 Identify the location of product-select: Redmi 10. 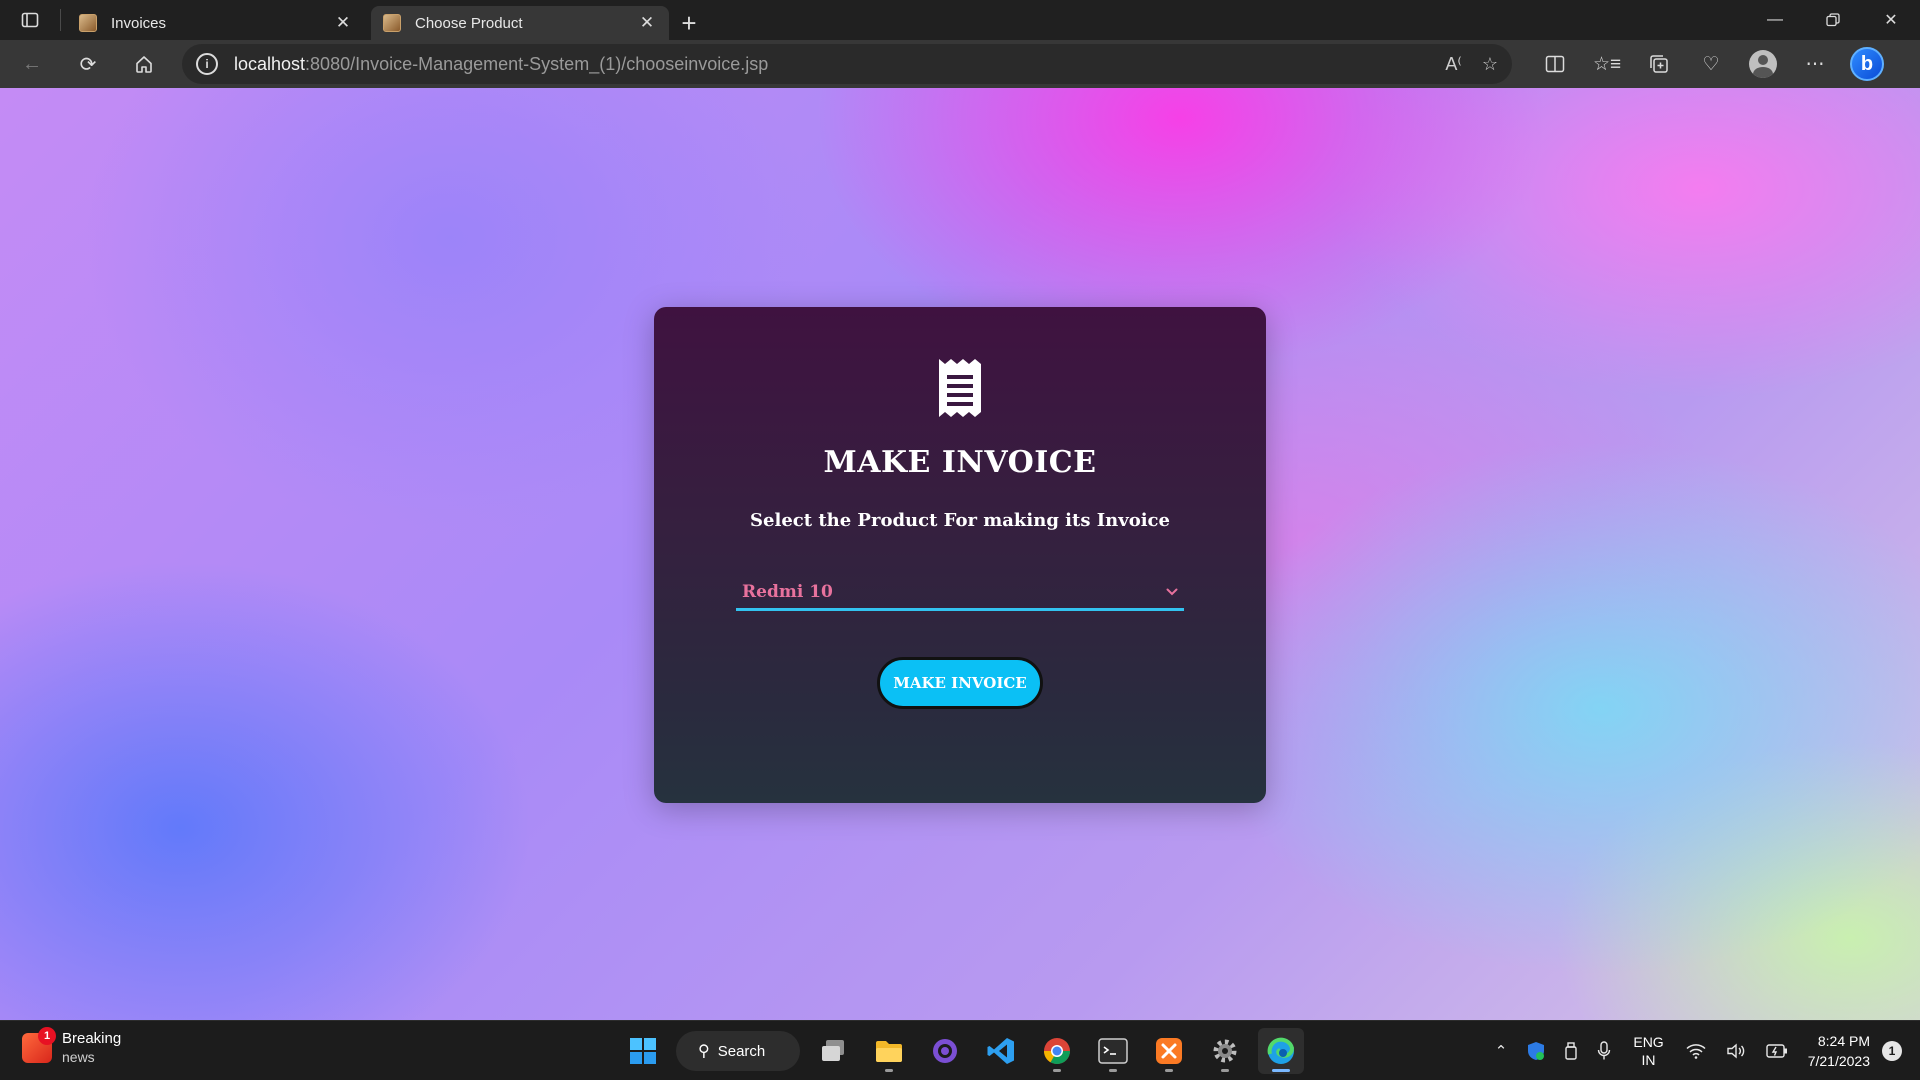
(960, 593).